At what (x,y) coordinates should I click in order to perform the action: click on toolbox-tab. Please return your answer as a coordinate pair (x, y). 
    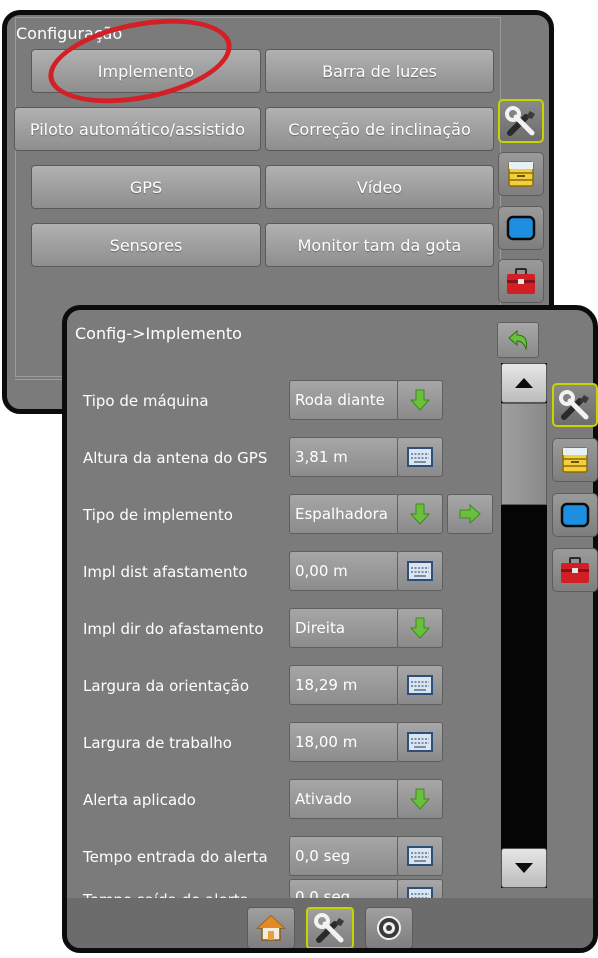
    Looking at the image, I should click on (521, 281).